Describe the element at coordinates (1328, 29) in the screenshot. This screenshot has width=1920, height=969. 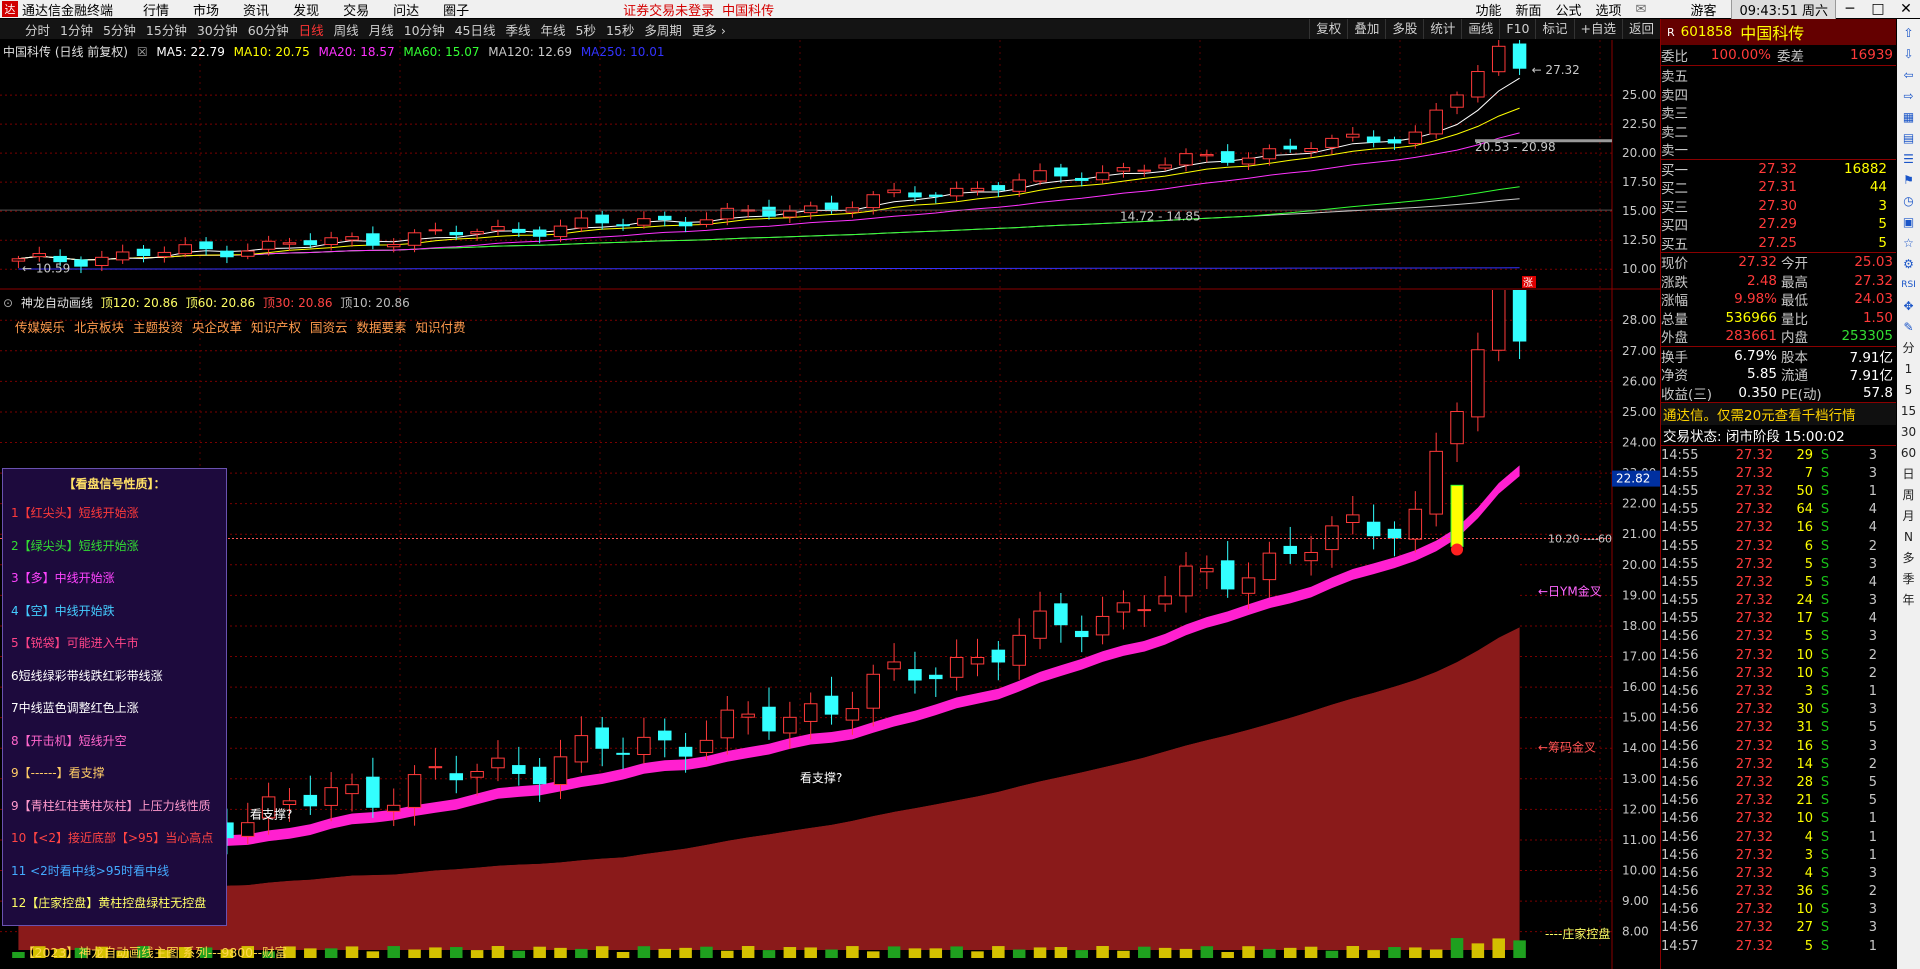
I see `fuquan-button: 复权` at that location.